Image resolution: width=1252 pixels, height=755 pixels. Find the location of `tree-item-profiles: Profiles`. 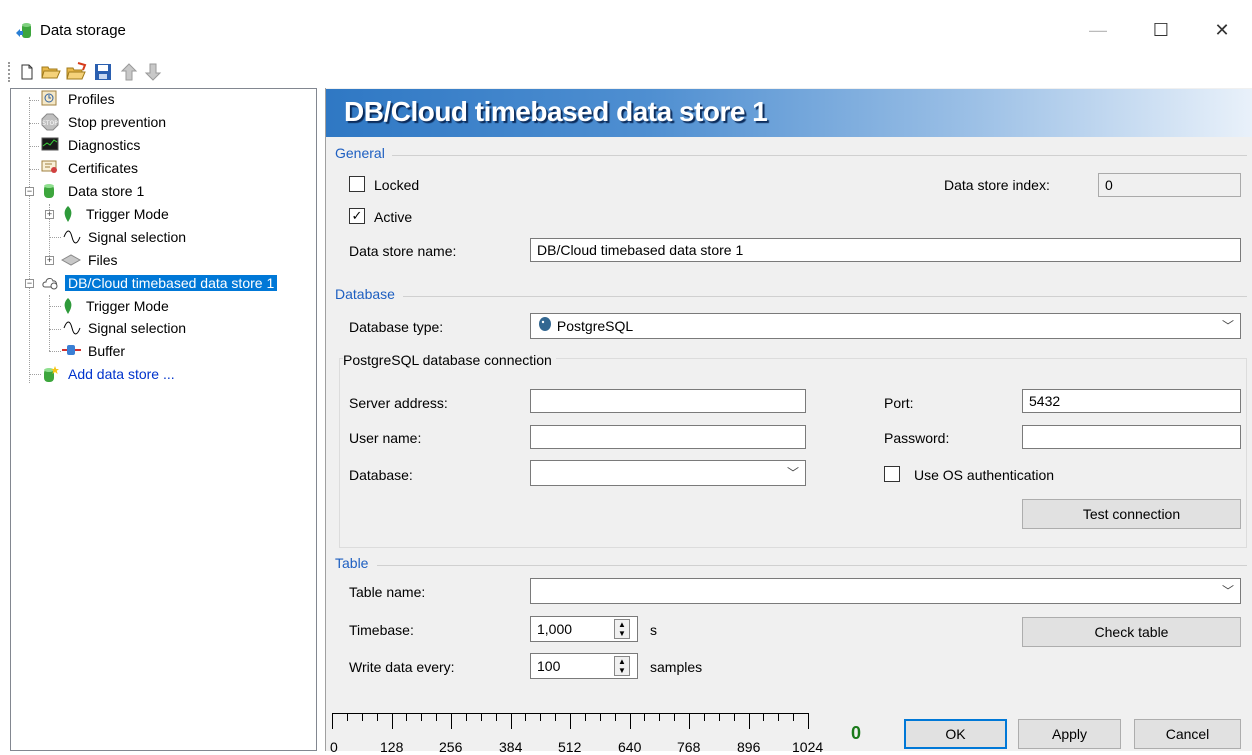

tree-item-profiles: Profiles is located at coordinates (79, 99).